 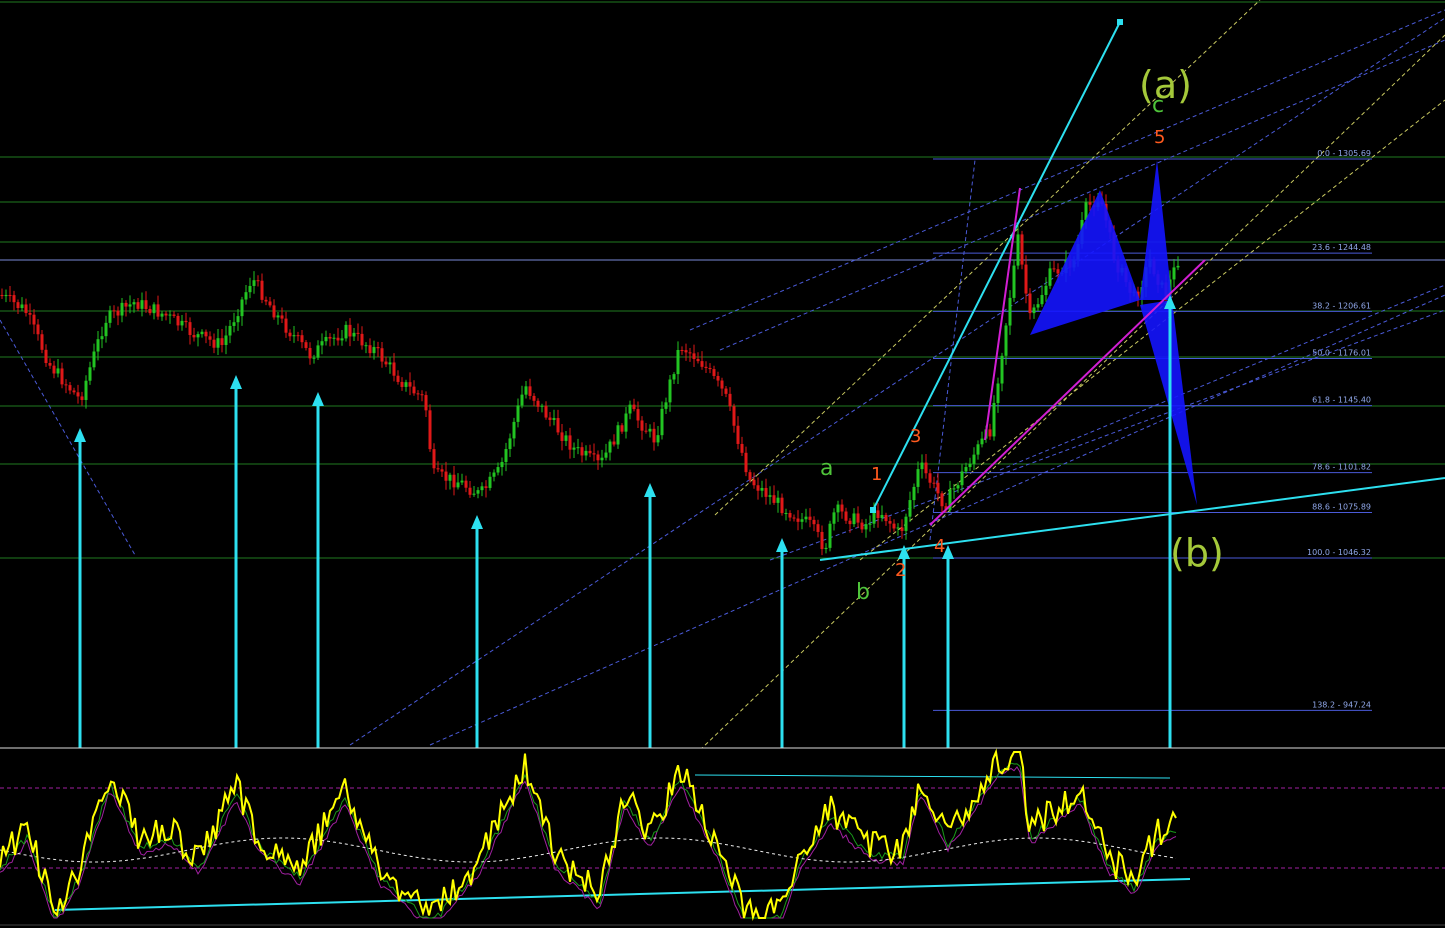 What do you see at coordinates (900, 570) in the screenshot?
I see `wave-label-2: 2` at bounding box center [900, 570].